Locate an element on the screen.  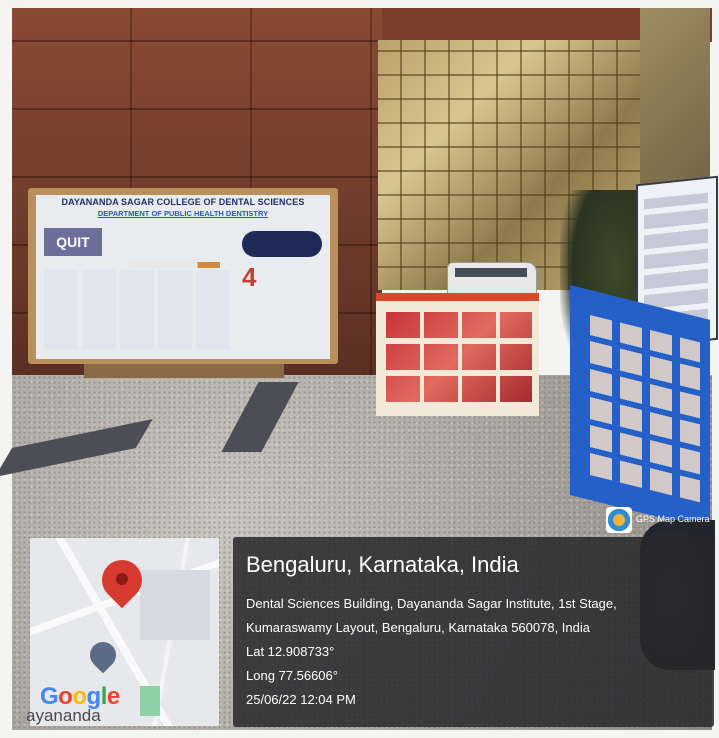
google-logo: Google is located at coordinates (80, 696).